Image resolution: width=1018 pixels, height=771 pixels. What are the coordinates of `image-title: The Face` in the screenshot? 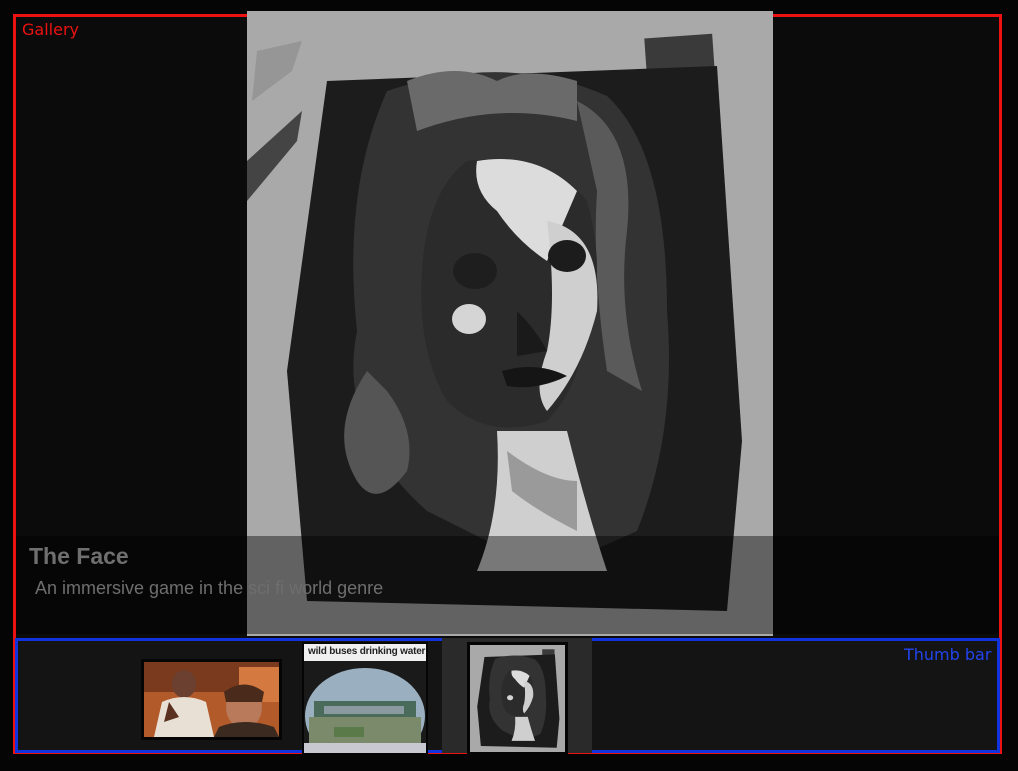 It's located at (79, 556).